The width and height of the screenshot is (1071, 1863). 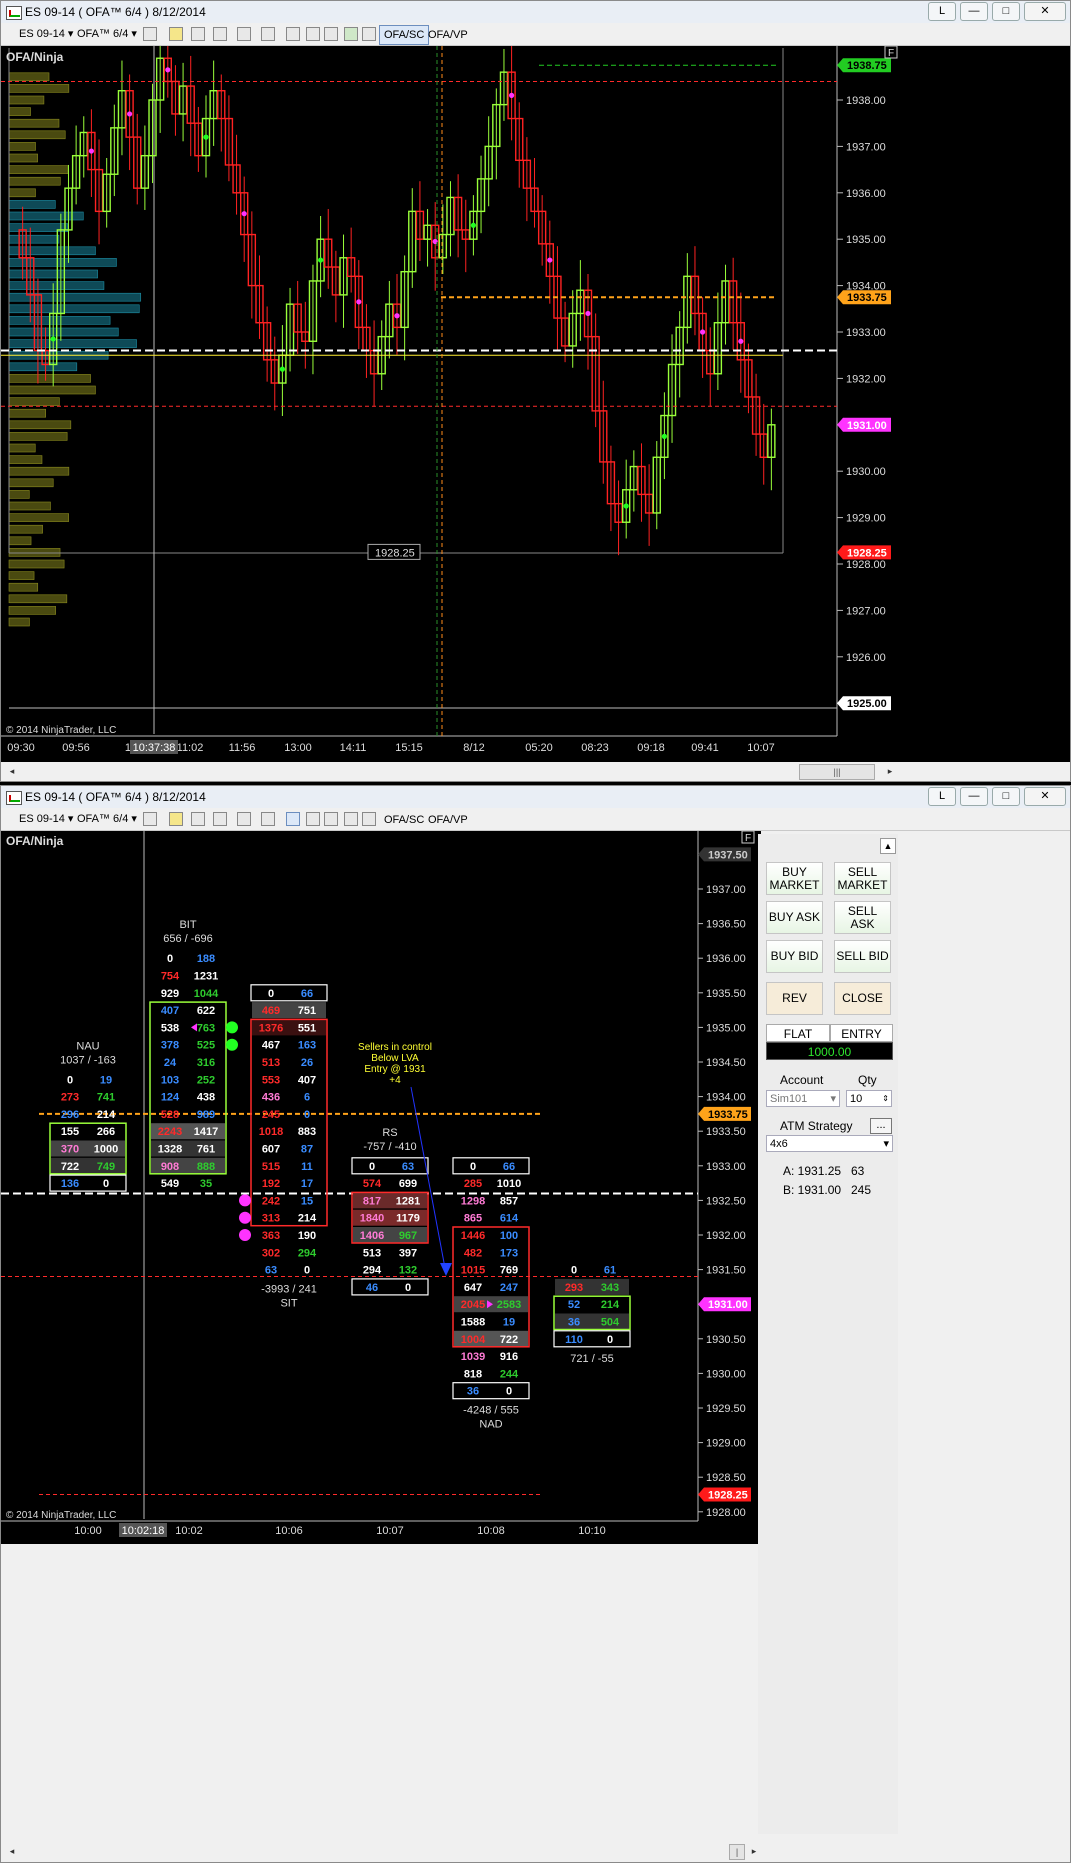 What do you see at coordinates (862, 956) in the screenshot?
I see `sell-bid-button: SELL BID` at bounding box center [862, 956].